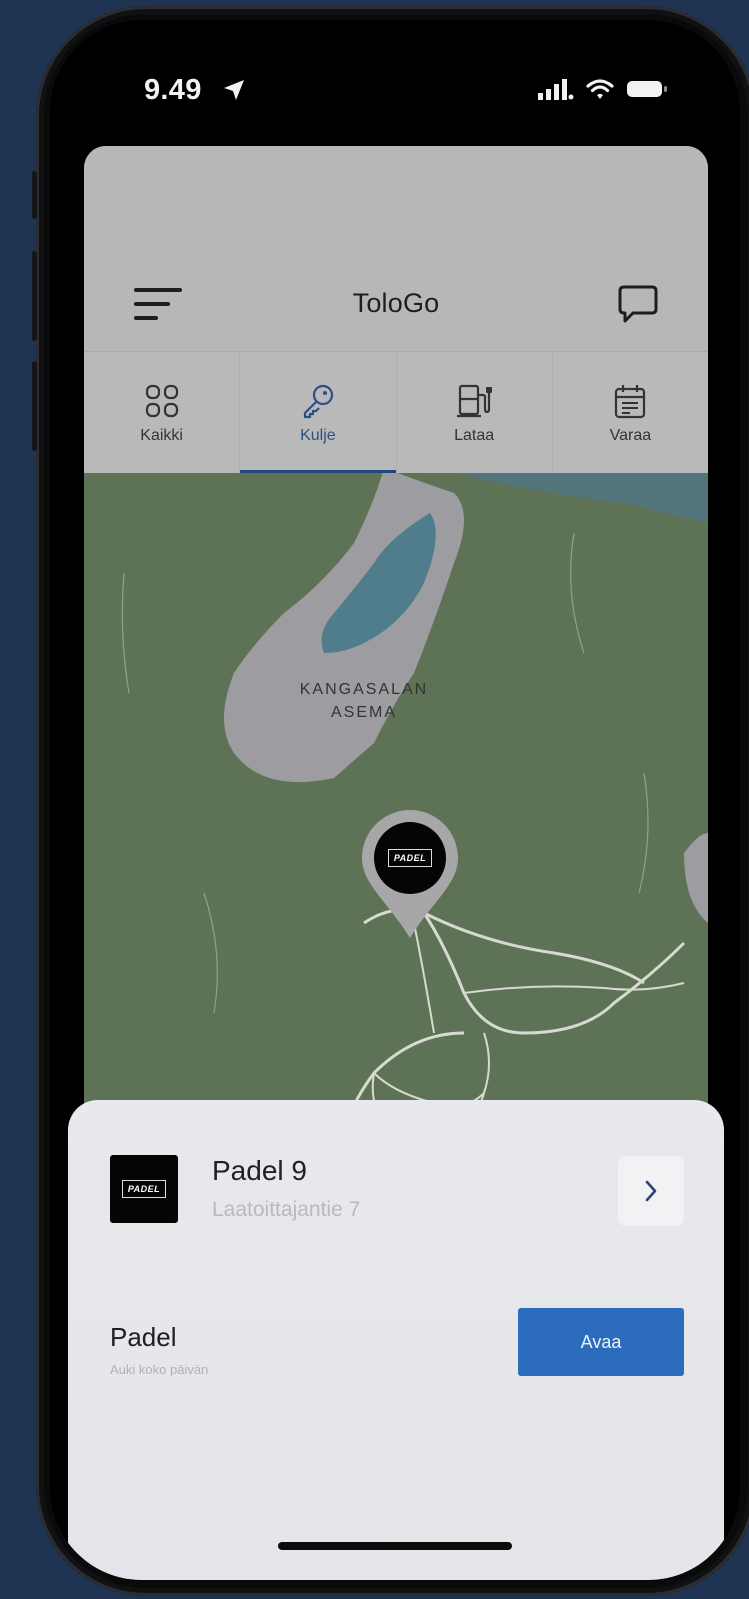 The image size is (749, 1599). I want to click on tab-label: Kulje, so click(318, 435).